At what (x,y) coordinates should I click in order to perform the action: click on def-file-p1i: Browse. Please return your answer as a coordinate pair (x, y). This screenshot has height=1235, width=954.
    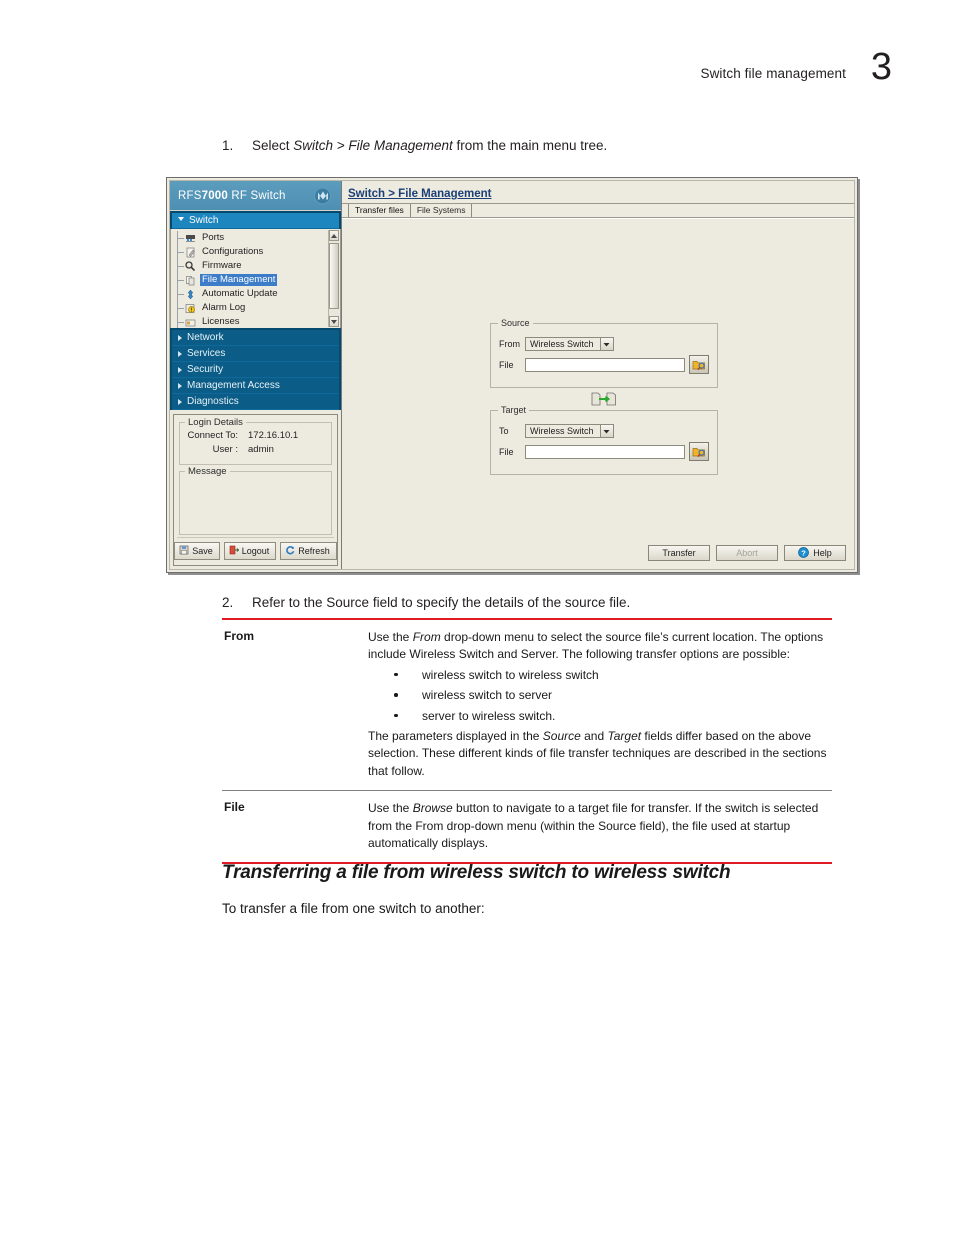
    Looking at the image, I should click on (432, 808).